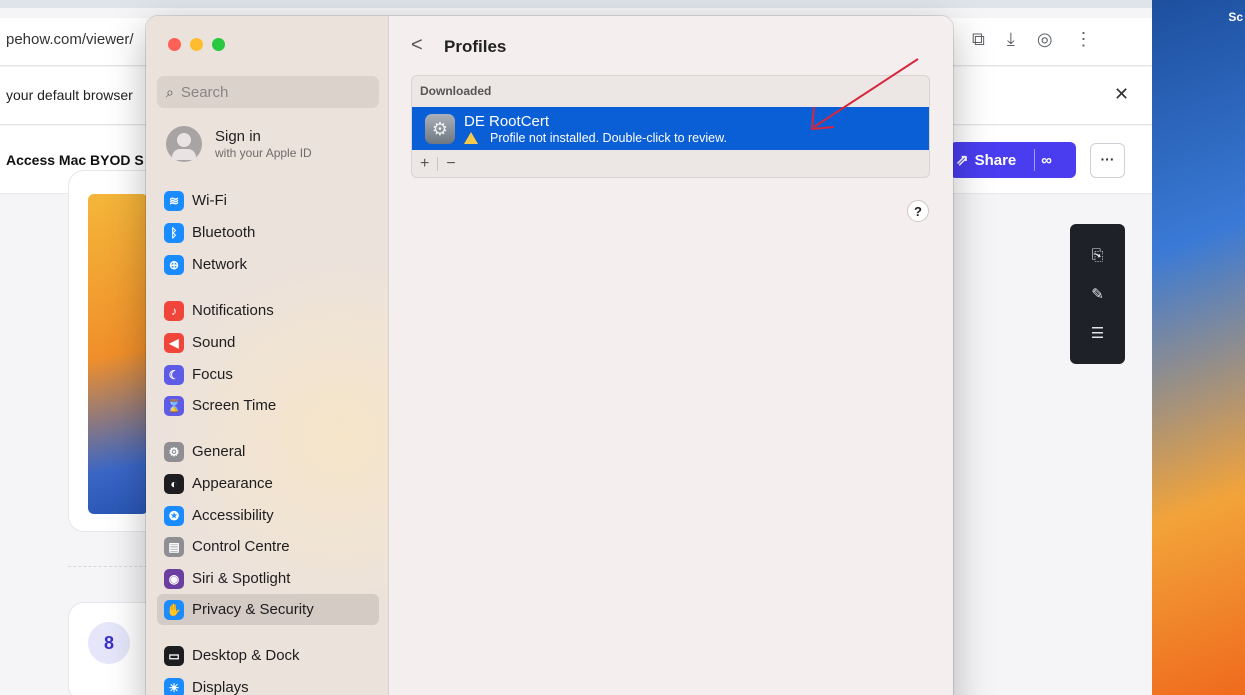 The height and width of the screenshot is (695, 1245). Describe the element at coordinates (174, 264) in the screenshot. I see `globe-icon: ⊕` at that location.